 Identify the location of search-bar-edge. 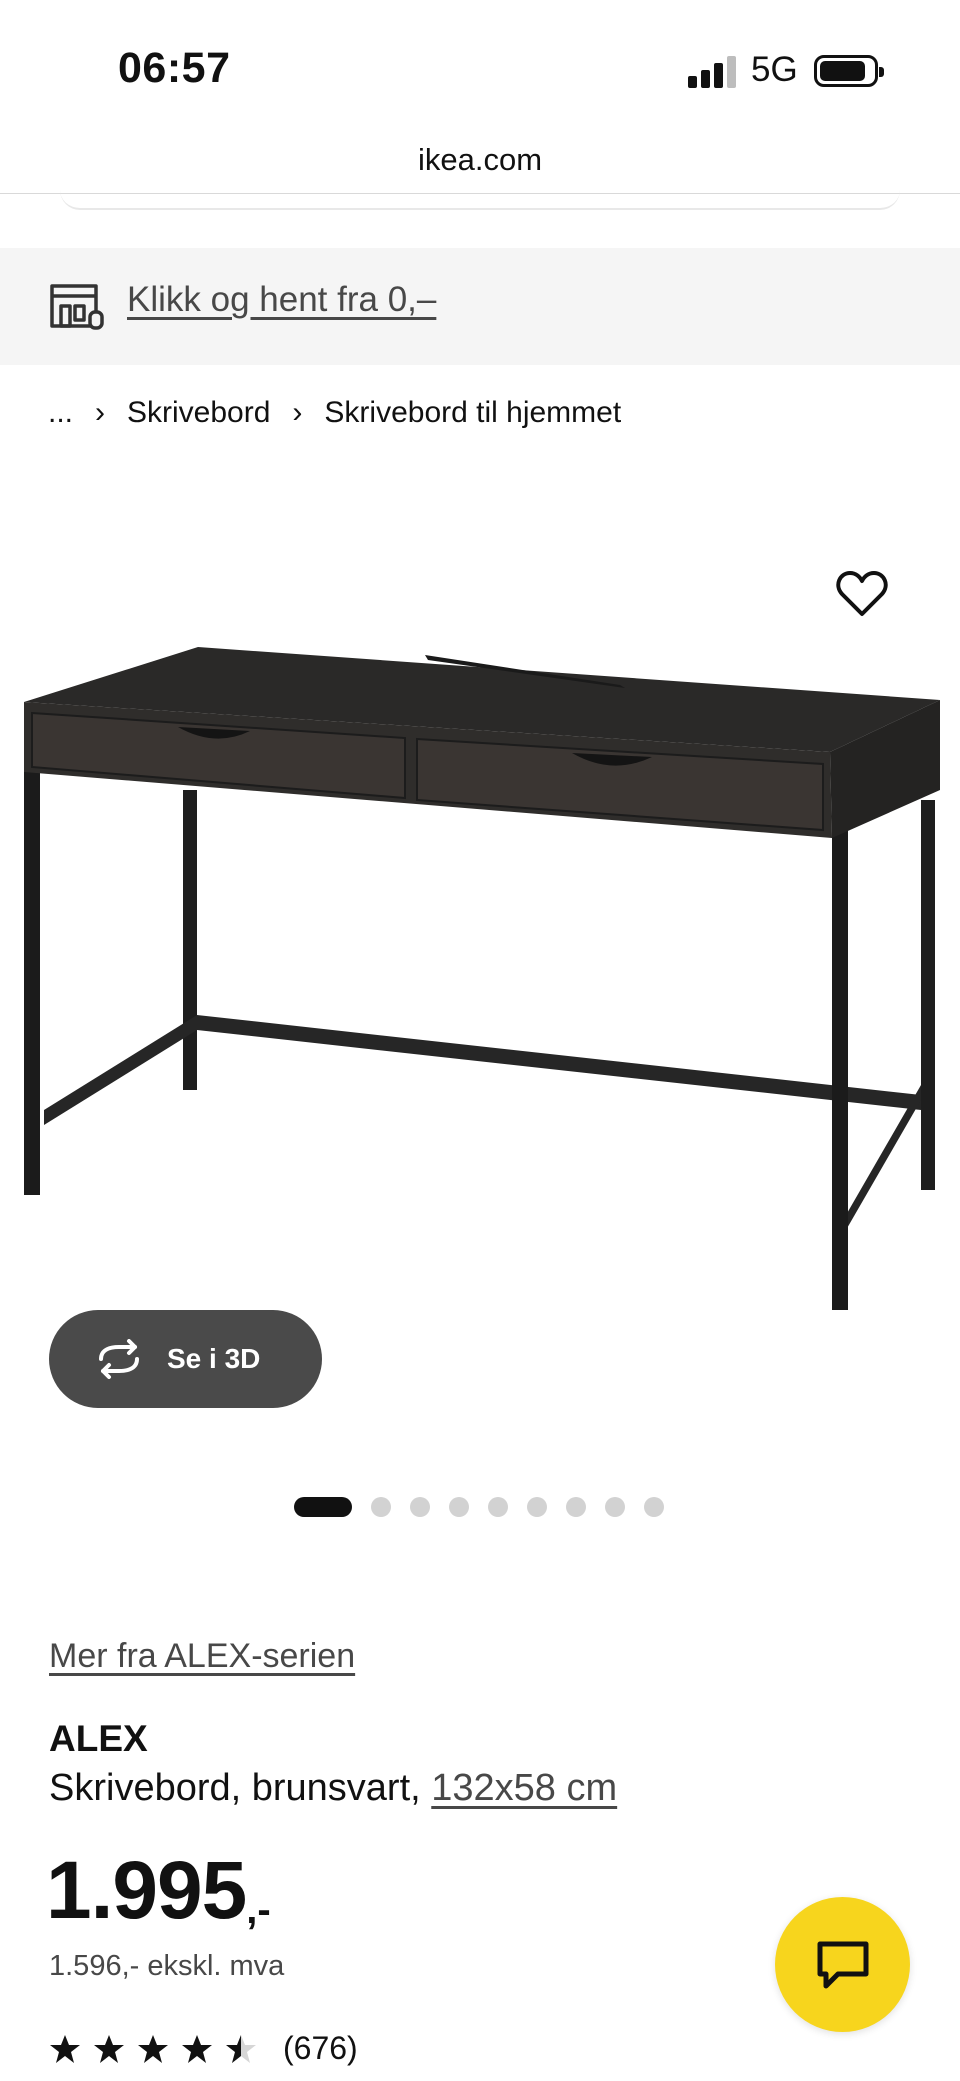
(480, 200).